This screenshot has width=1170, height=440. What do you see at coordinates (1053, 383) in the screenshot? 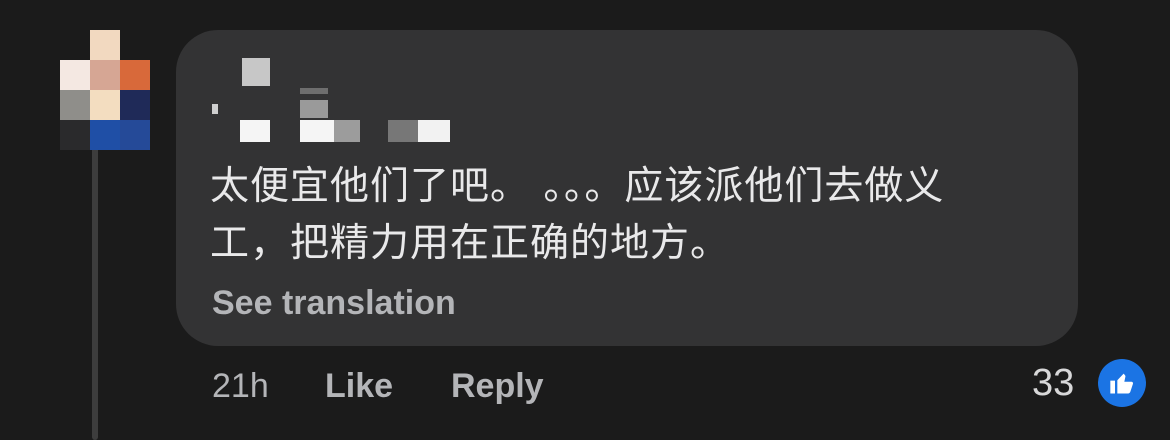
I see `reaction-count: 33` at bounding box center [1053, 383].